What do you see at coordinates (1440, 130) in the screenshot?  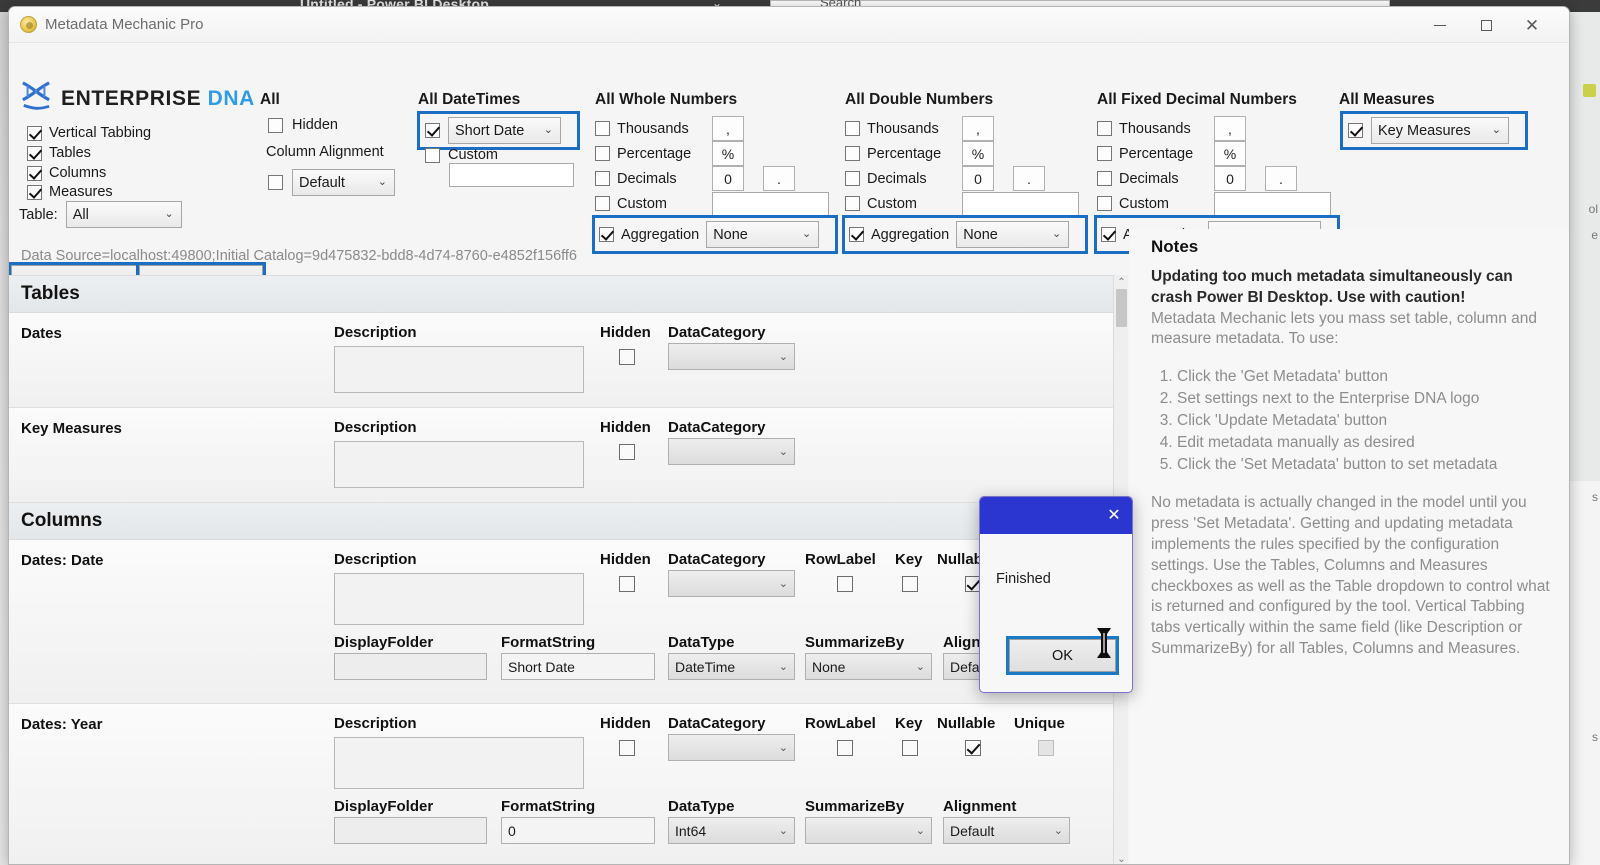 I see `measures-dropdown: Key Measures ⌄` at bounding box center [1440, 130].